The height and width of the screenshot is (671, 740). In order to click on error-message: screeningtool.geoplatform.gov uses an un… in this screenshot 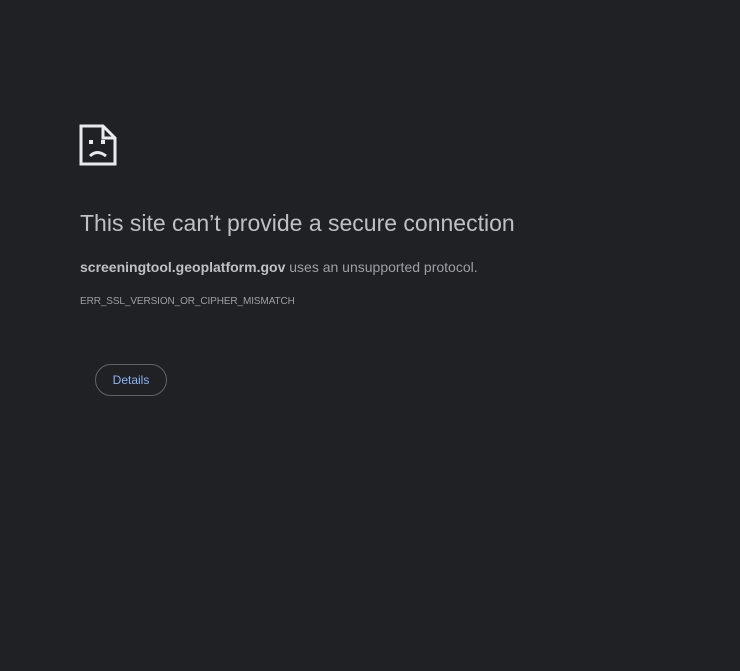, I will do `click(279, 267)`.